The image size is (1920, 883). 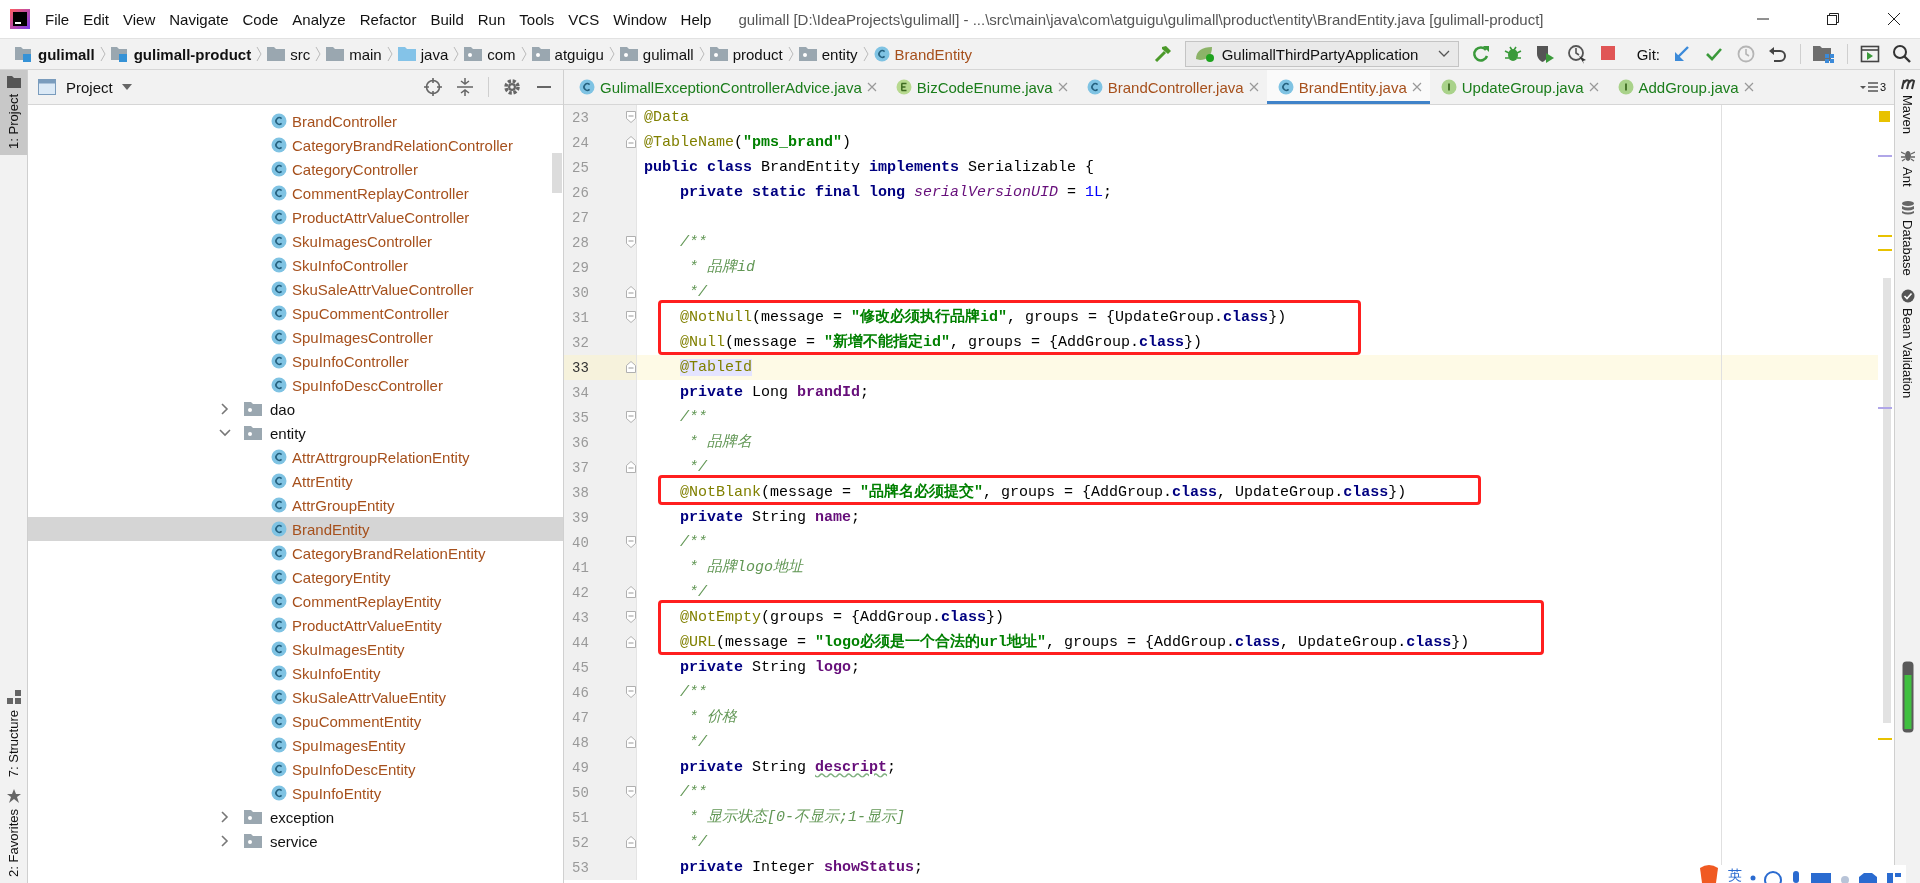 I want to click on debug-icon, so click(x=1512, y=54).